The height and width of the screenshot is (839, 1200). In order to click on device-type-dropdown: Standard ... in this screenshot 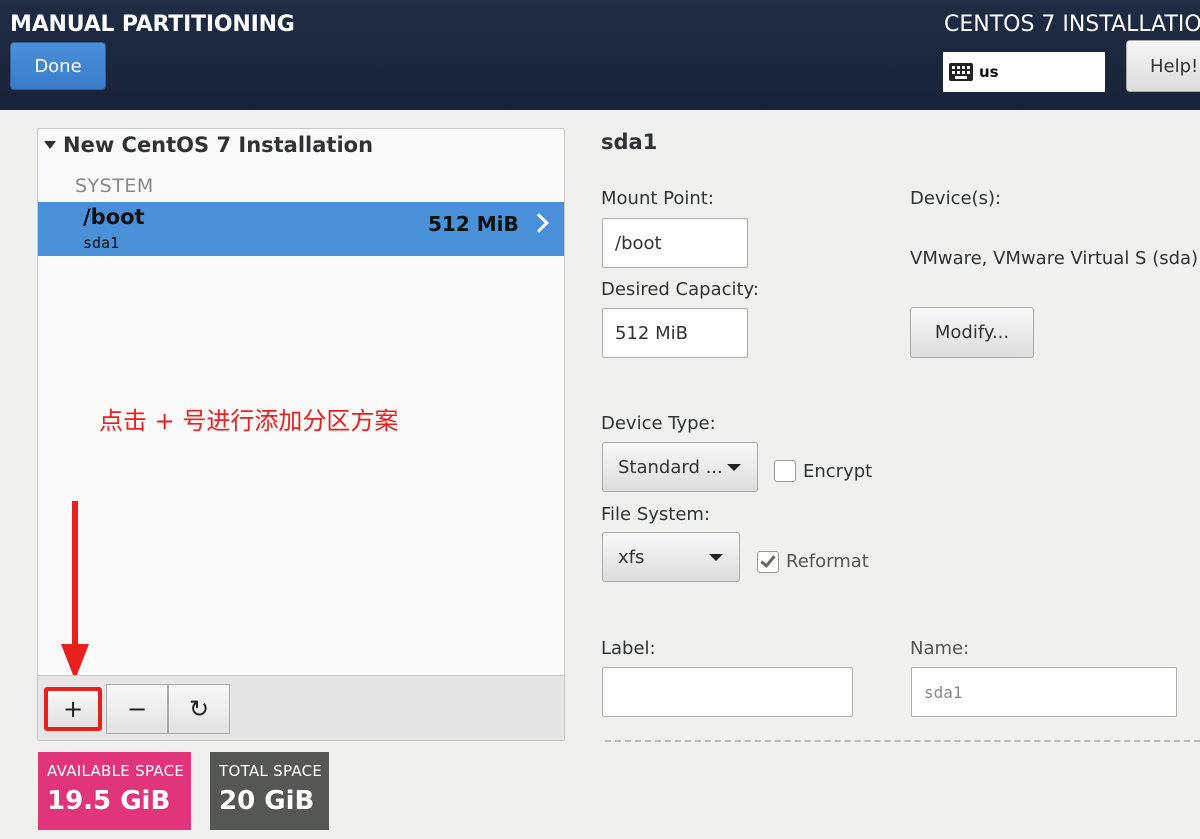, I will do `click(680, 467)`.